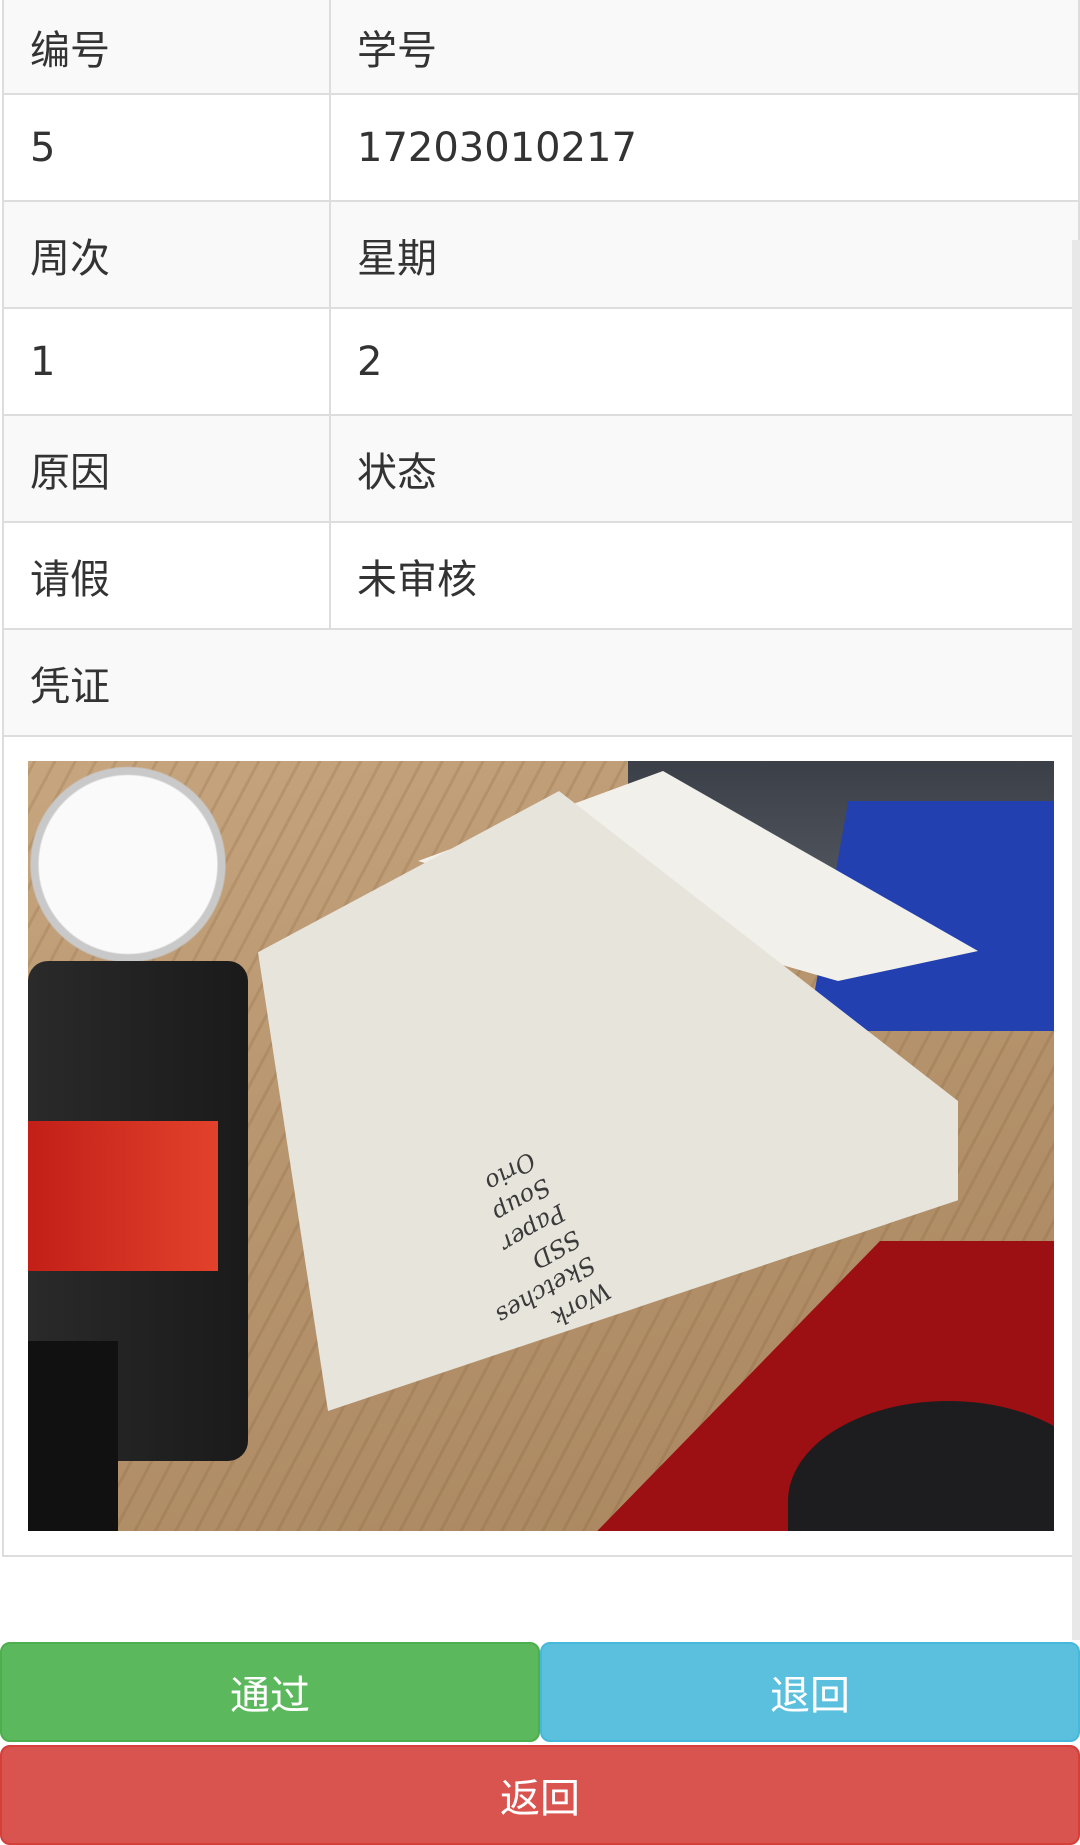 This screenshot has height=1845, width=1080. I want to click on weekday-value: 2, so click(704, 361).